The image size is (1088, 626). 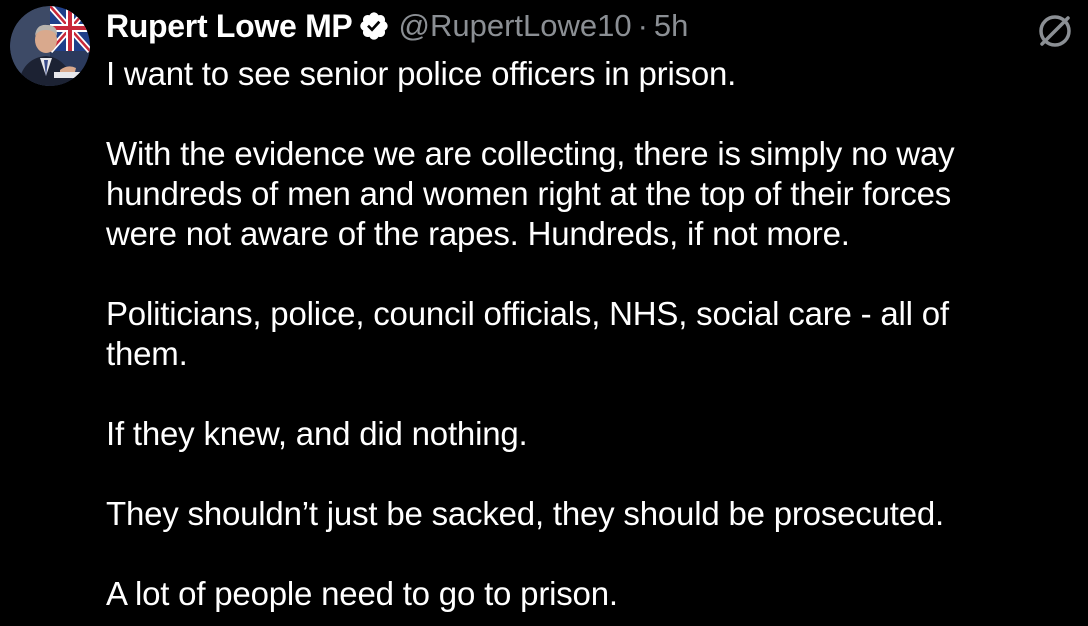 I want to click on tweet-paragraph: If they knew, and did nothing., so click(x=317, y=433).